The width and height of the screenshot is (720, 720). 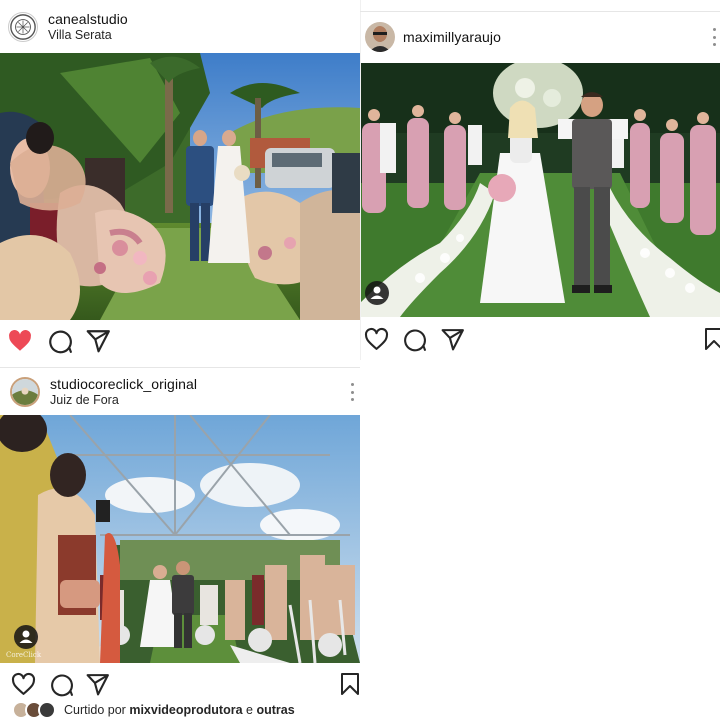 What do you see at coordinates (123, 384) in the screenshot?
I see `post-username: studiocoreclick_original` at bounding box center [123, 384].